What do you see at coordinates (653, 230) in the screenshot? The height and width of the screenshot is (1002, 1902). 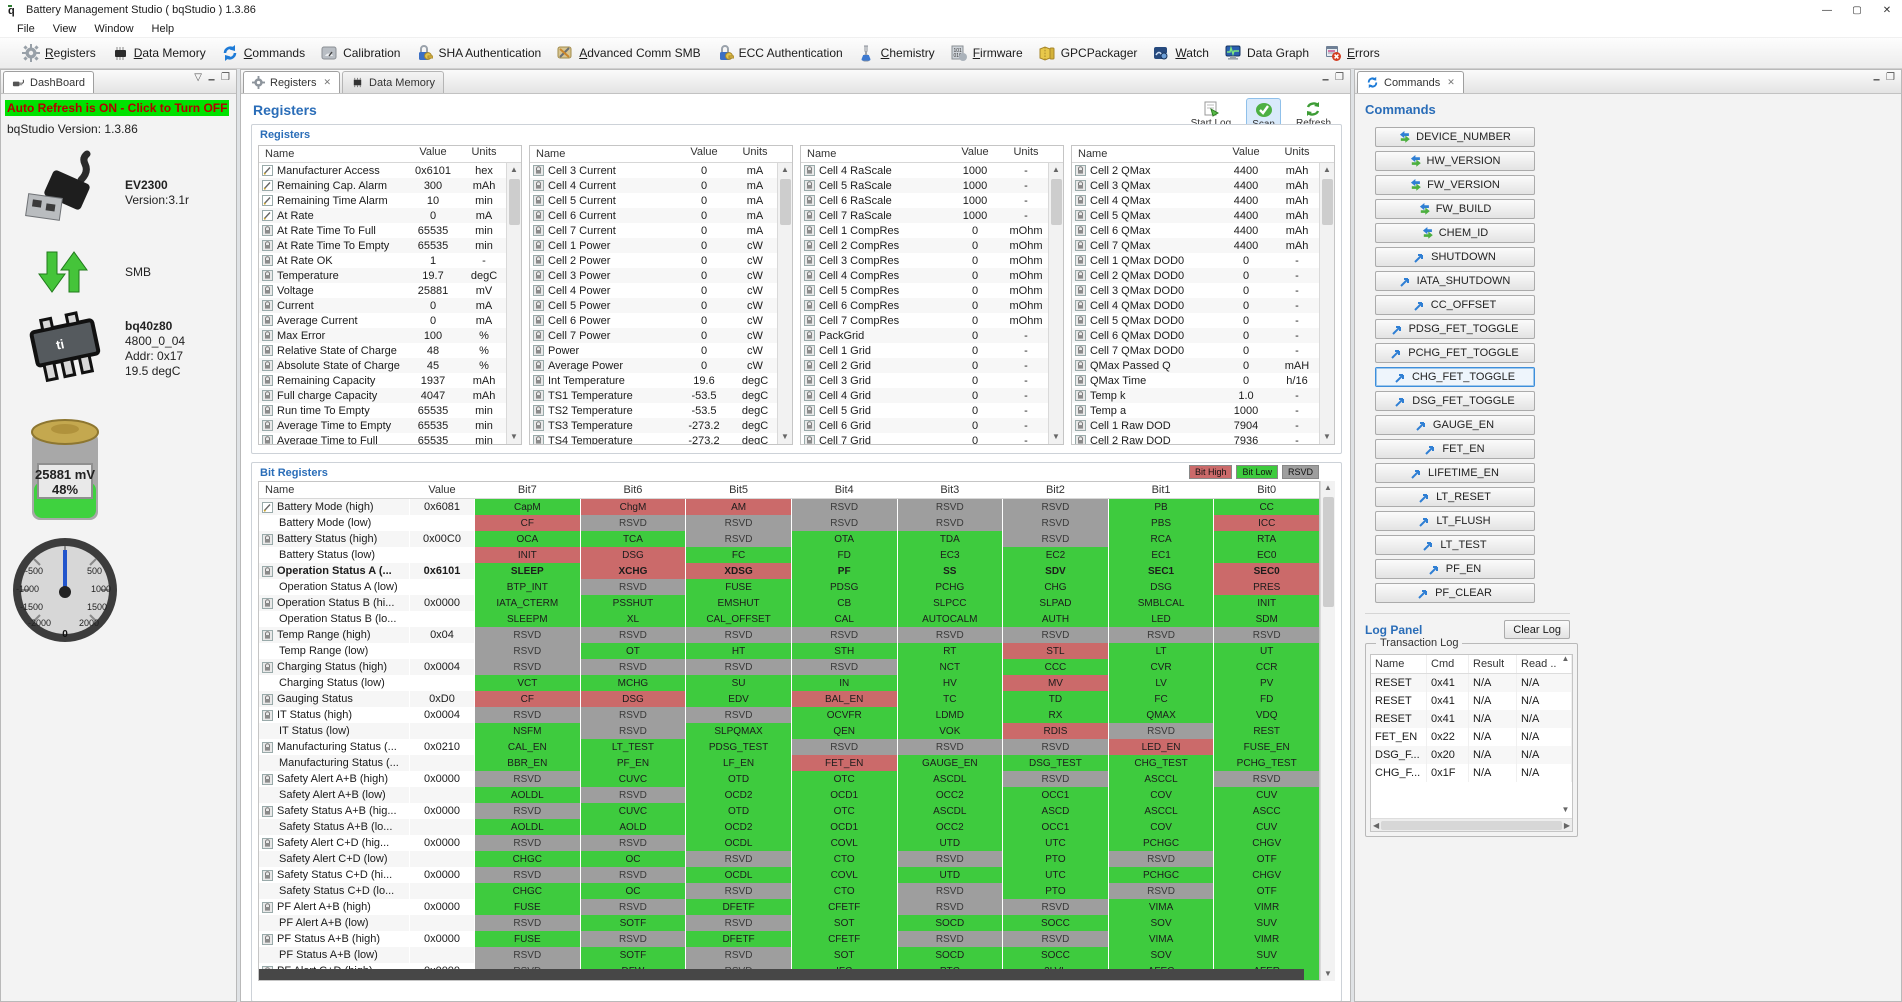 I see `register-row: Cell 7 Current 0 mA` at bounding box center [653, 230].